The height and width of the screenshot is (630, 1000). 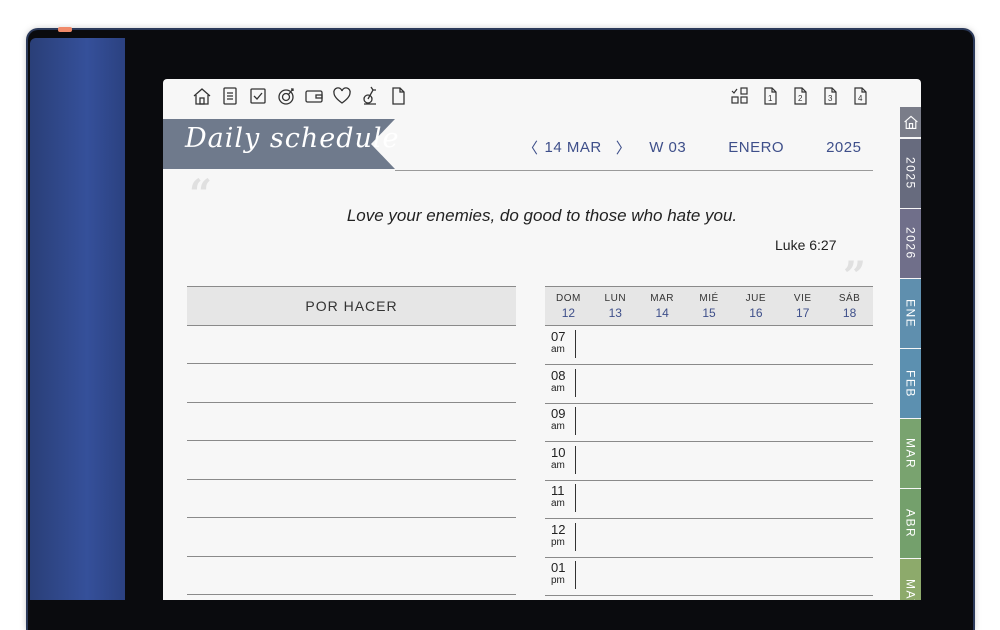 I want to click on todo-header: POR HACER, so click(x=351, y=306).